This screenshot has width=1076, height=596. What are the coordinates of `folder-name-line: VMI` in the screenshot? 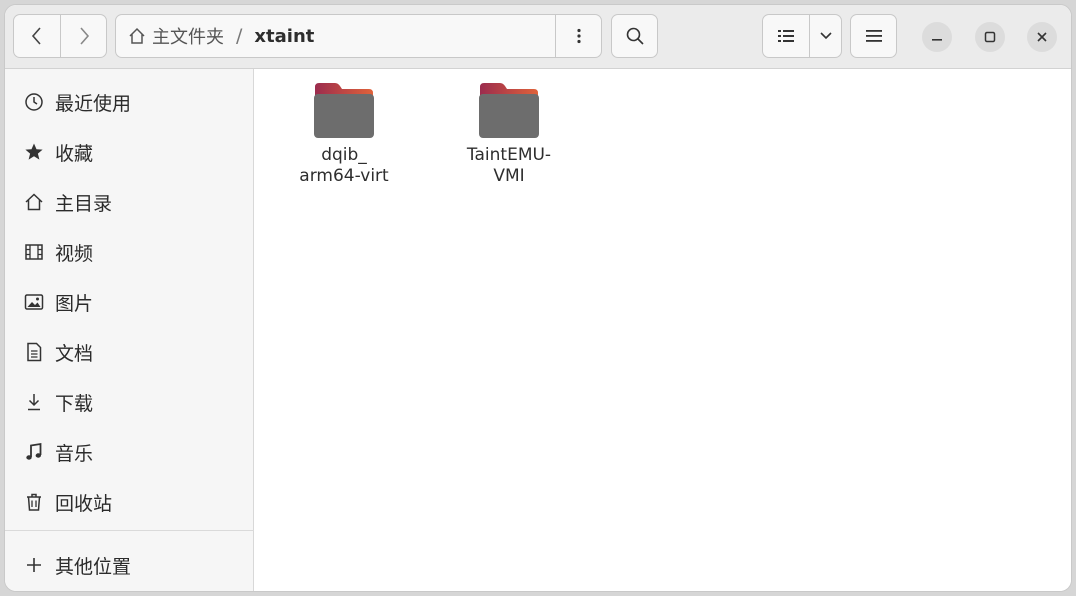 It's located at (509, 176).